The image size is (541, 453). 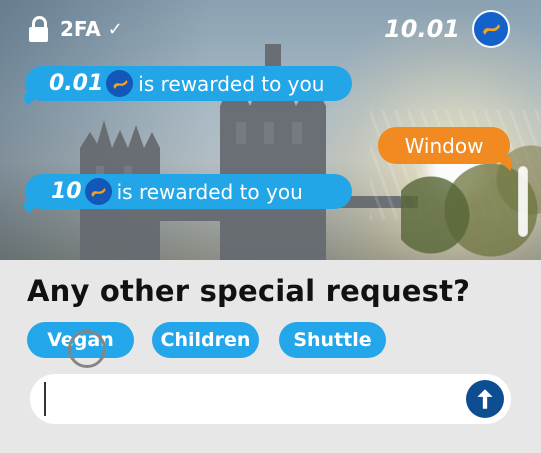 I want to click on message-composer, so click(x=270, y=400).